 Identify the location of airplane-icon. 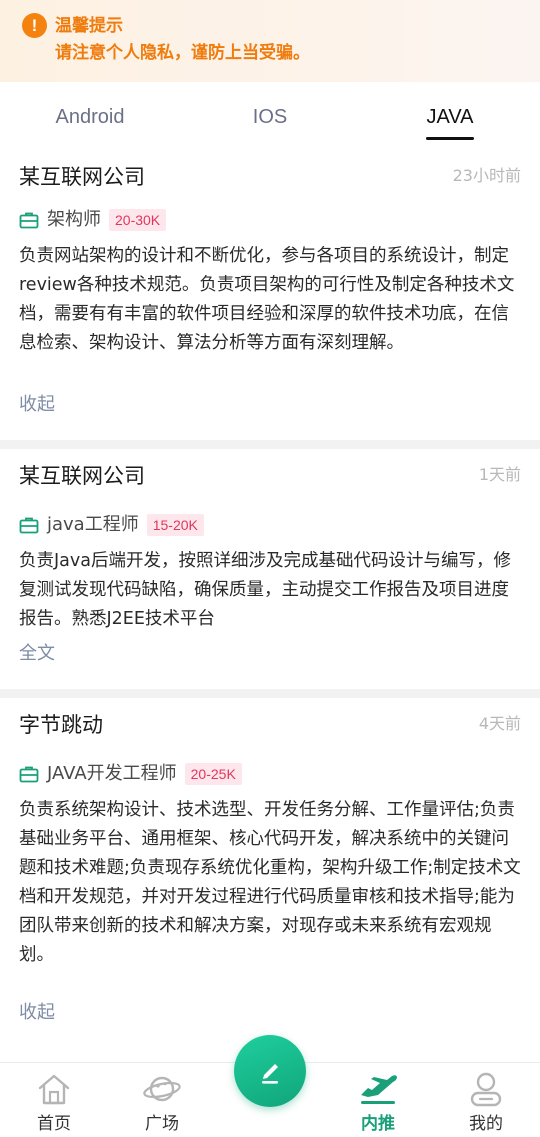
(378, 1089).